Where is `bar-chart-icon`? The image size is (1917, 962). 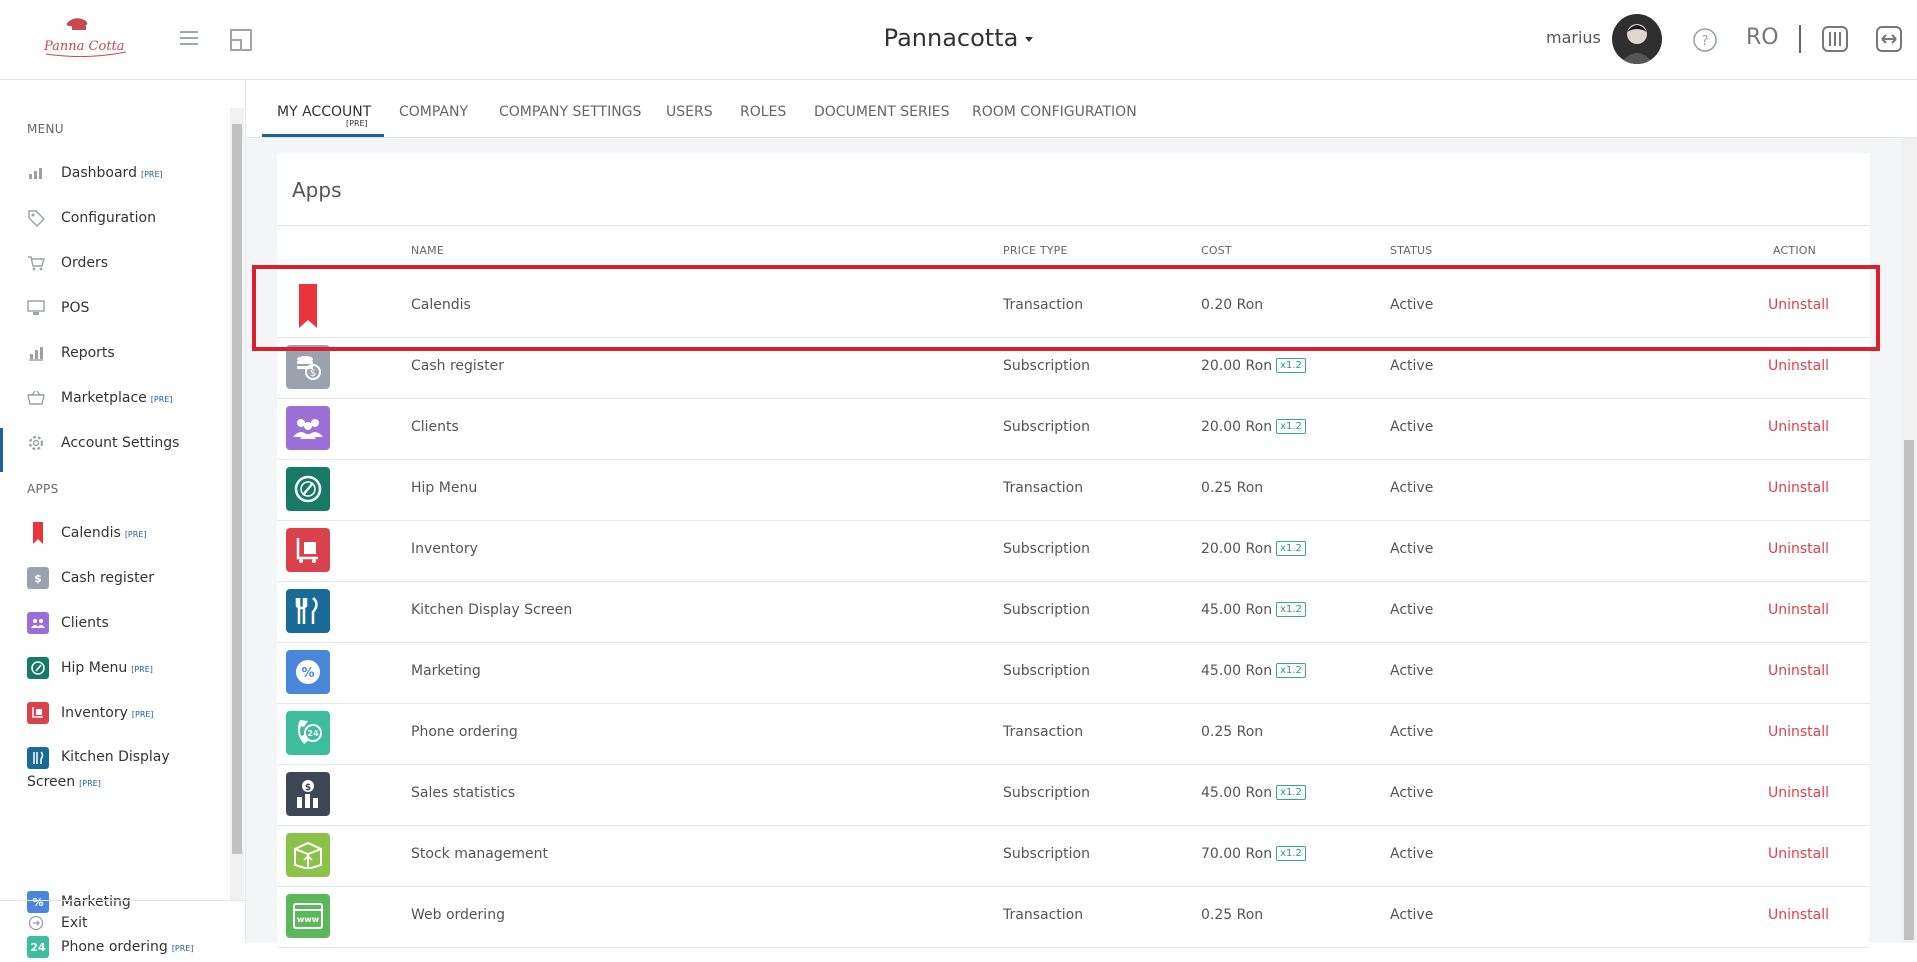
bar-chart-icon is located at coordinates (36, 353).